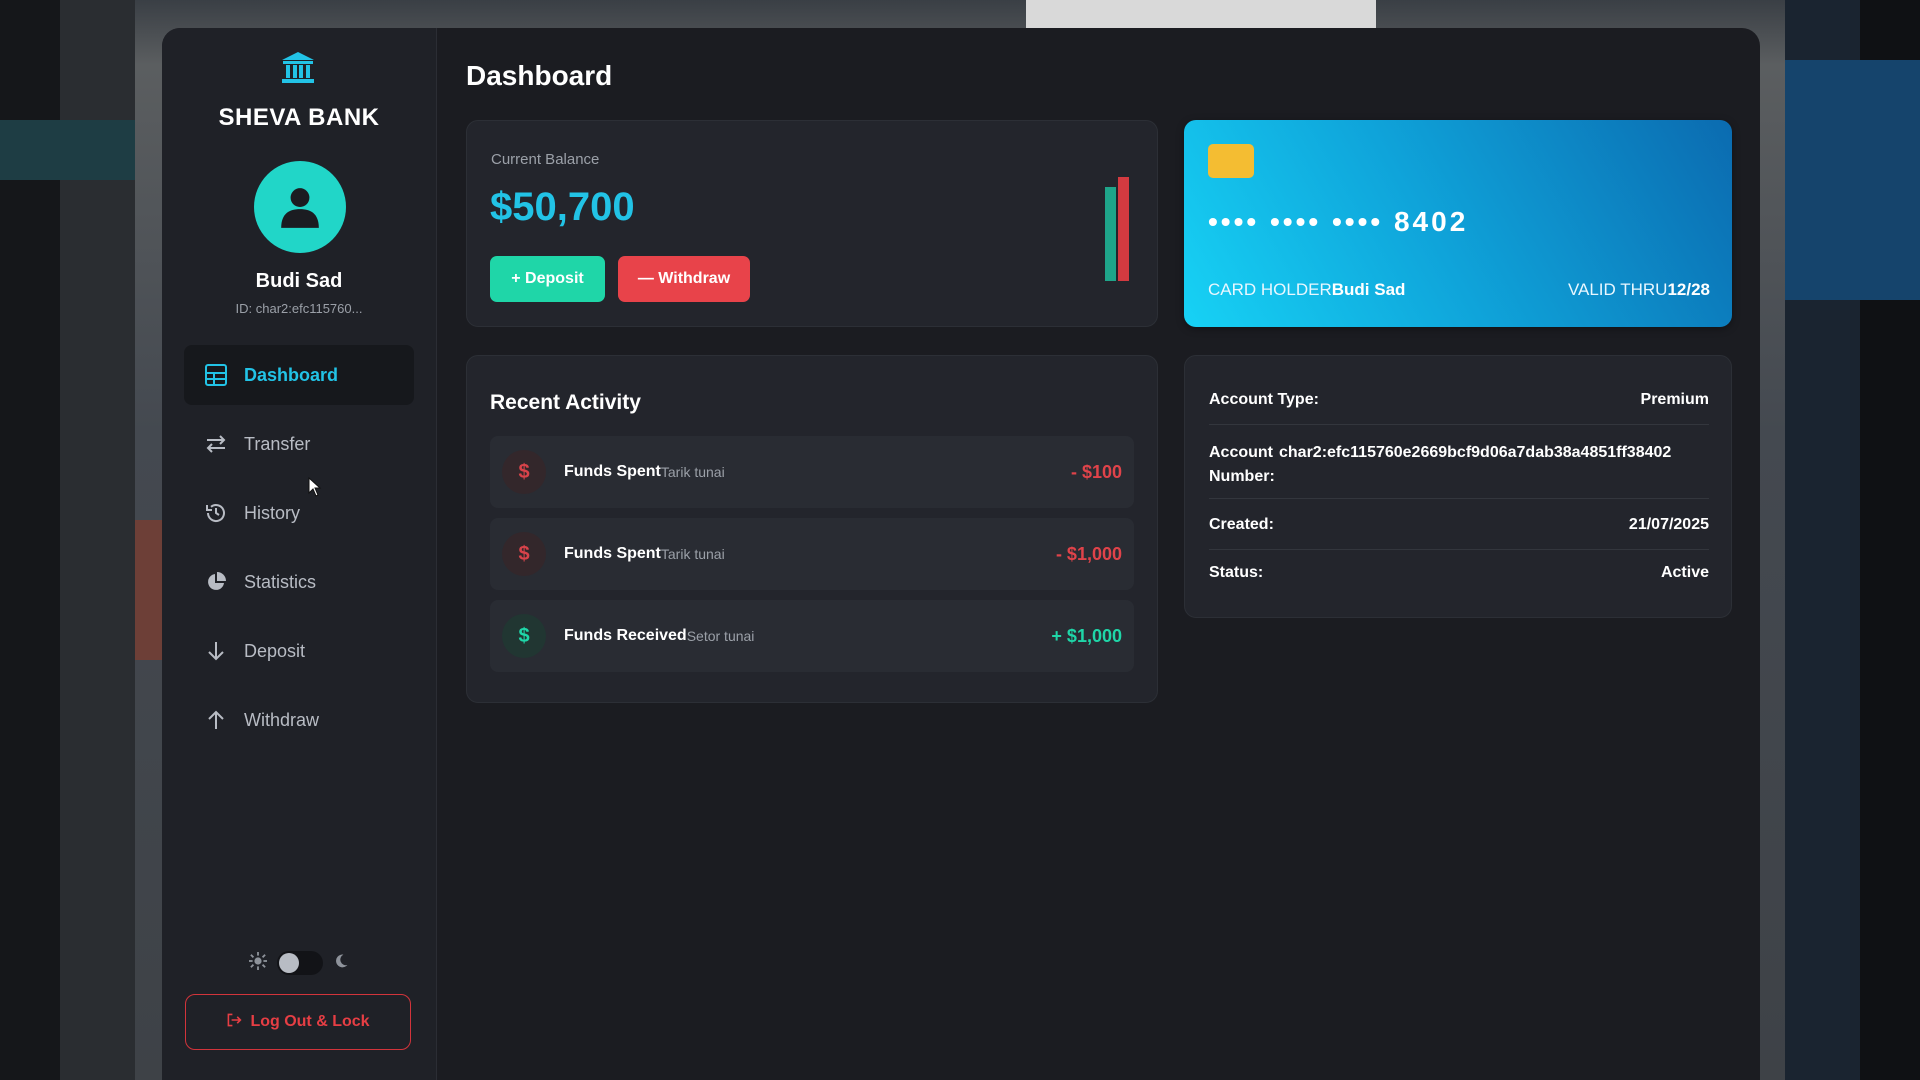 The image size is (1920, 1080). Describe the element at coordinates (1236, 572) in the screenshot. I see `status-label: Status:` at that location.